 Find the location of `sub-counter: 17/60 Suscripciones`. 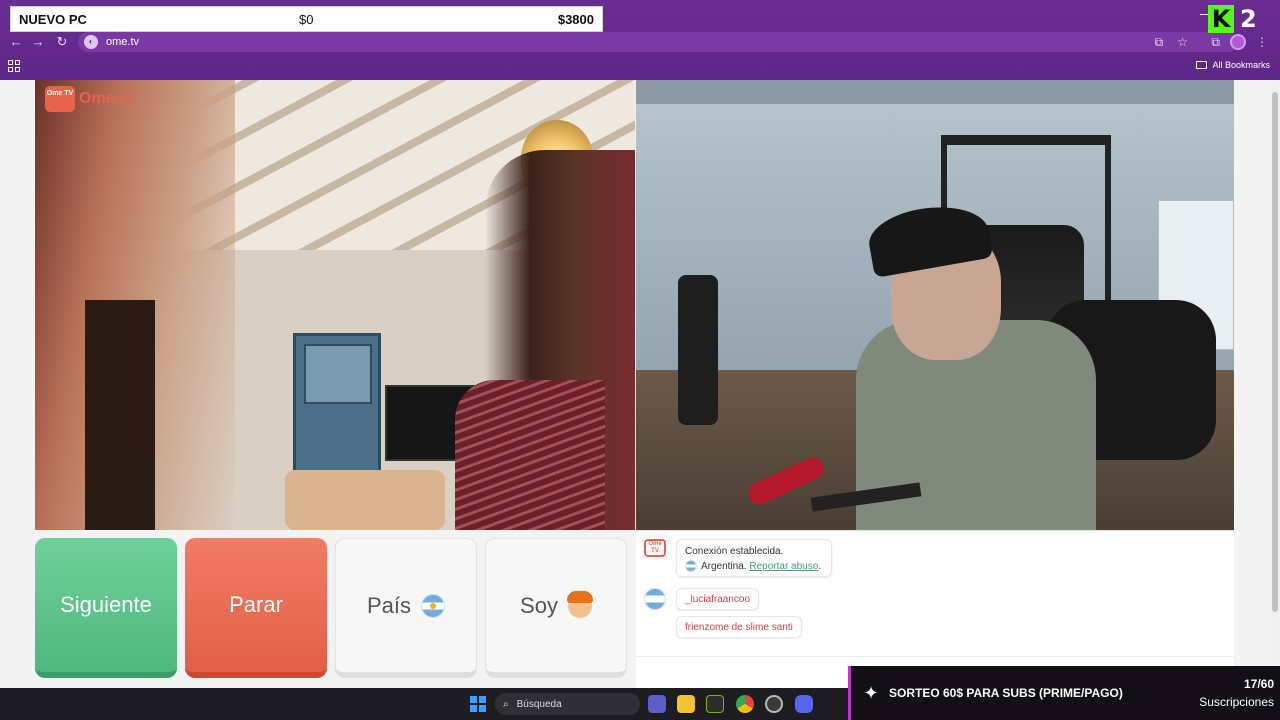

sub-counter: 17/60 Suscripciones is located at coordinates (1236, 693).